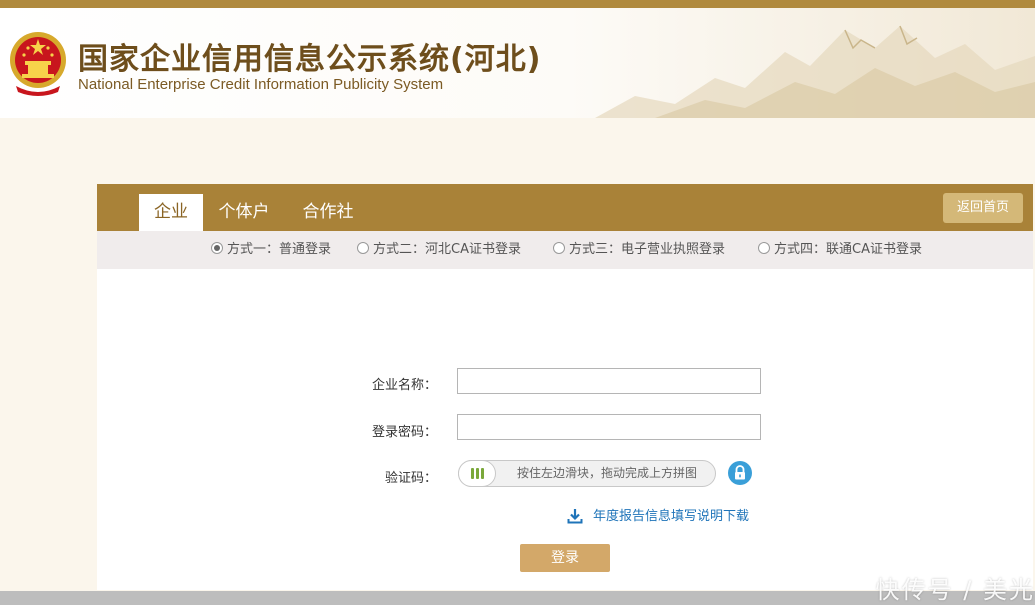  Describe the element at coordinates (955, 590) in the screenshot. I see `watermark-text: 快传号 / 美光` at that location.